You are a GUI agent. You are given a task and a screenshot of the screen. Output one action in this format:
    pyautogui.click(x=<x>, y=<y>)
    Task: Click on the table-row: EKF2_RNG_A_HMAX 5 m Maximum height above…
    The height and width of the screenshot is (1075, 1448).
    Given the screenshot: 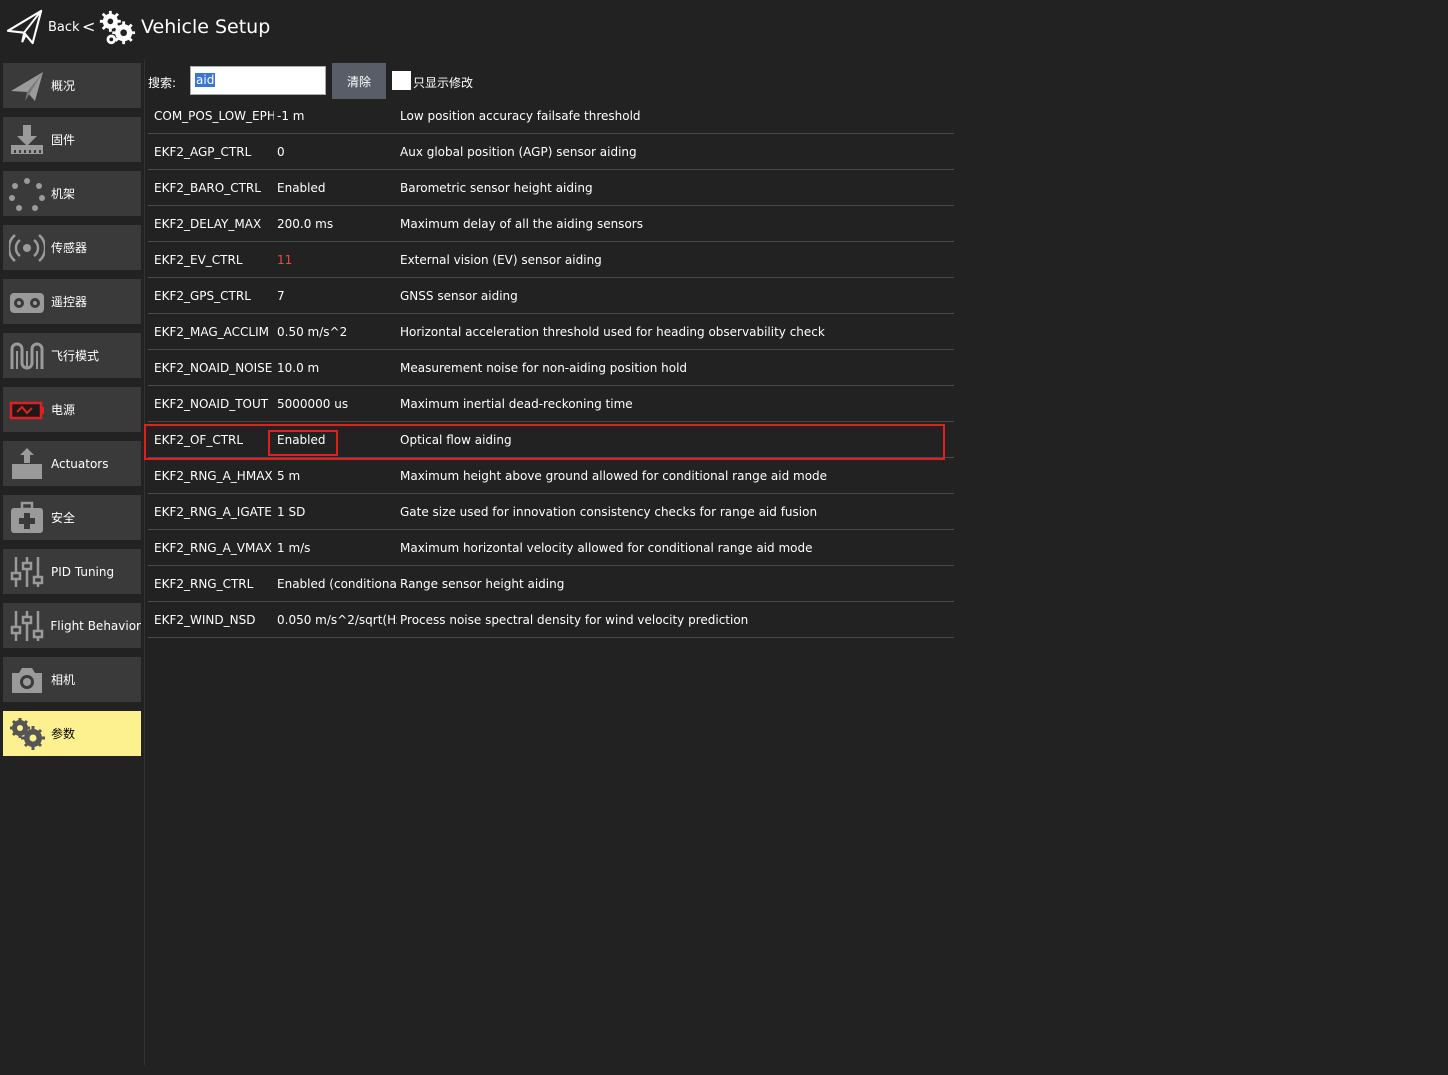 What is the action you would take?
    pyautogui.click(x=551, y=476)
    